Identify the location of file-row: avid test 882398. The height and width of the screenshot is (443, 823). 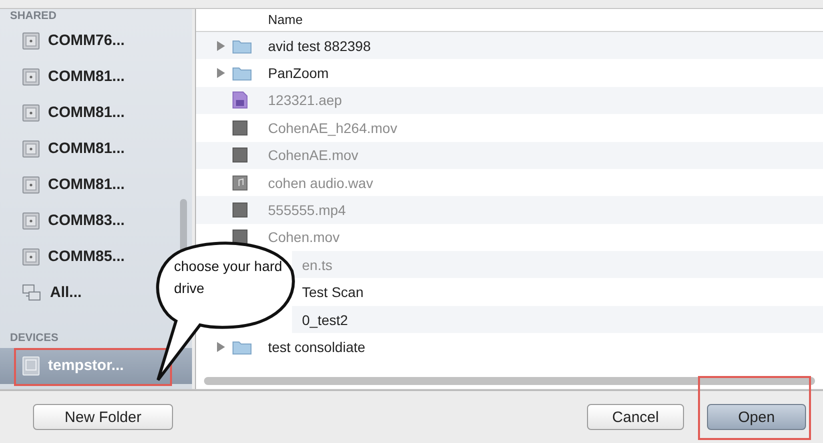
(509, 46).